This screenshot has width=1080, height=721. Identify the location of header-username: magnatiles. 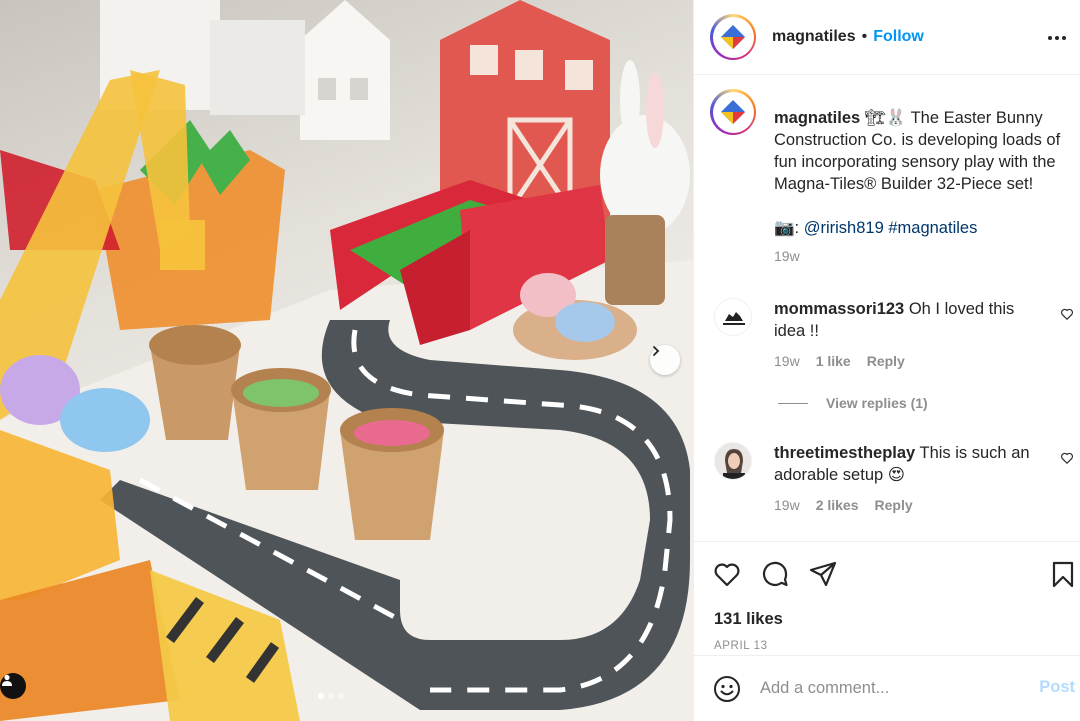
(814, 37).